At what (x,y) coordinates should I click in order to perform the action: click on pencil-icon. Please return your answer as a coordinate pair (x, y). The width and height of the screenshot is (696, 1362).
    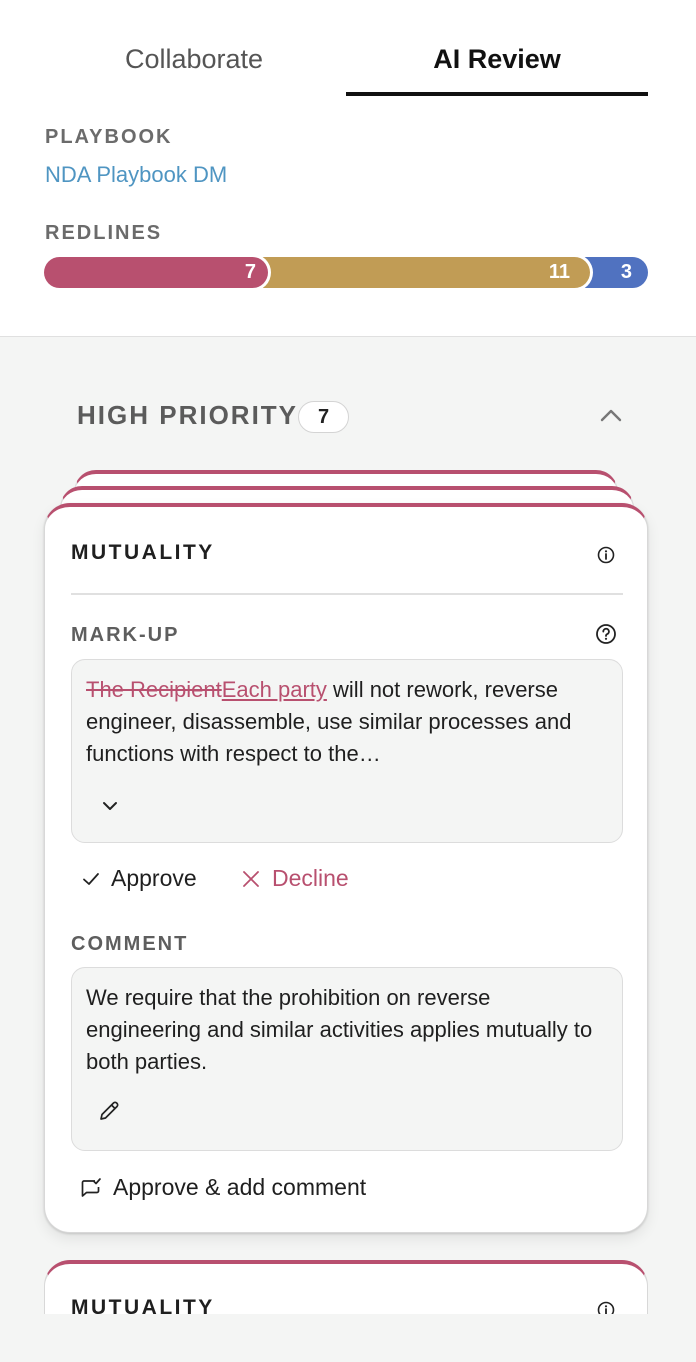
    Looking at the image, I should click on (109, 1111).